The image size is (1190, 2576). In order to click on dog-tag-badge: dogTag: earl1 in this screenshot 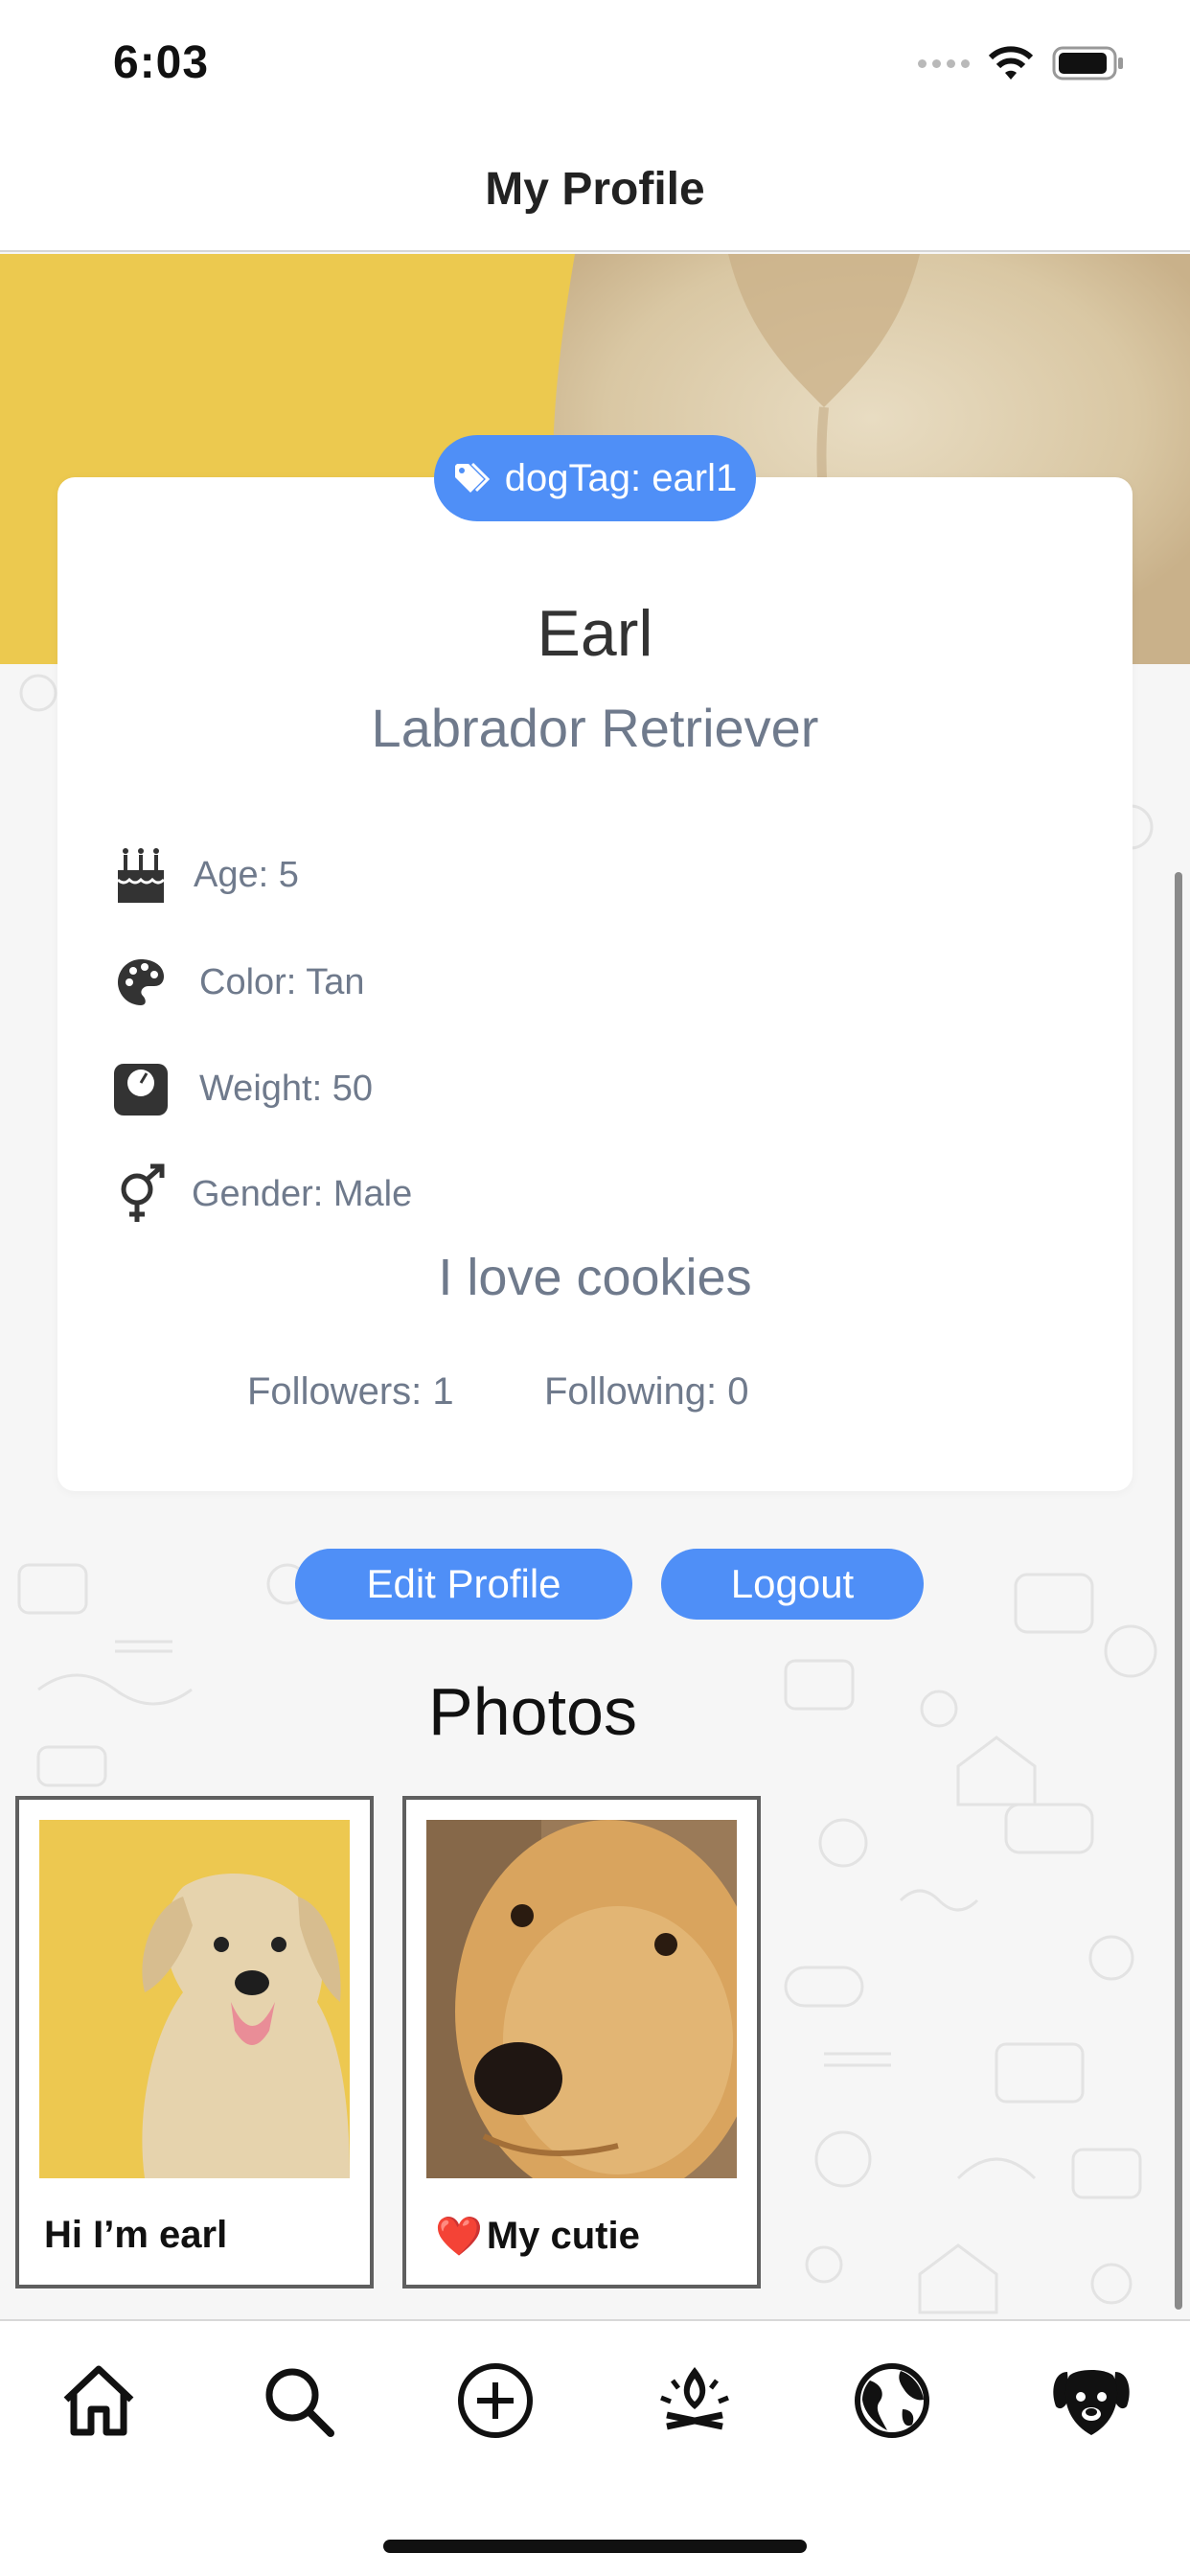, I will do `click(595, 478)`.